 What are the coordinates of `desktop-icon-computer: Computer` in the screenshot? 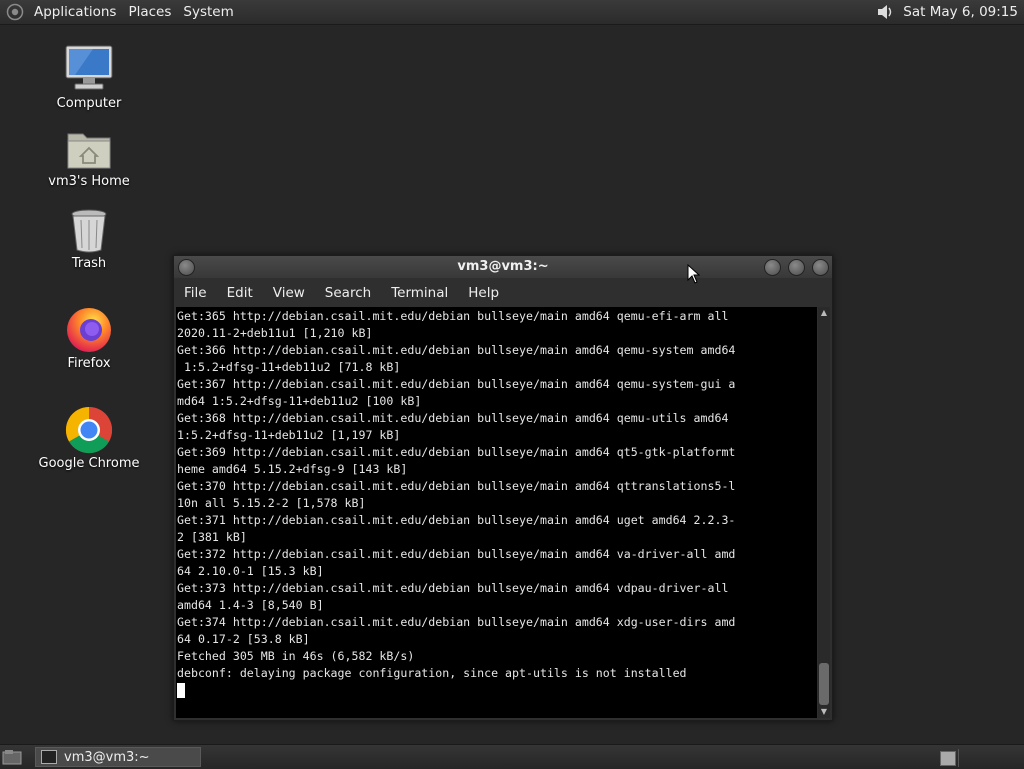 It's located at (89, 77).